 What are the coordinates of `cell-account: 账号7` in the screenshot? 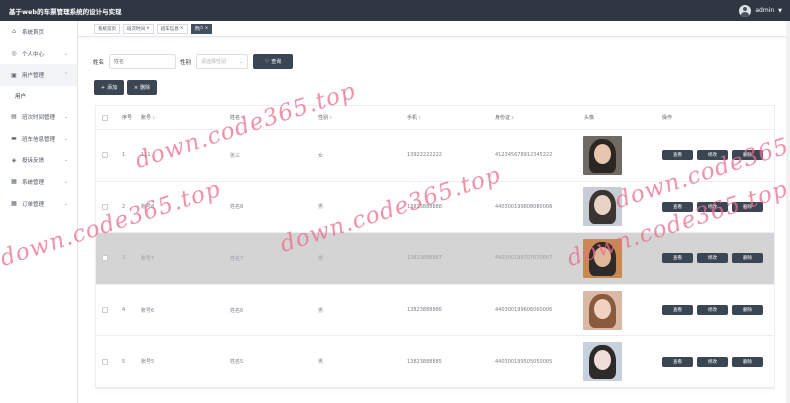 It's located at (148, 258).